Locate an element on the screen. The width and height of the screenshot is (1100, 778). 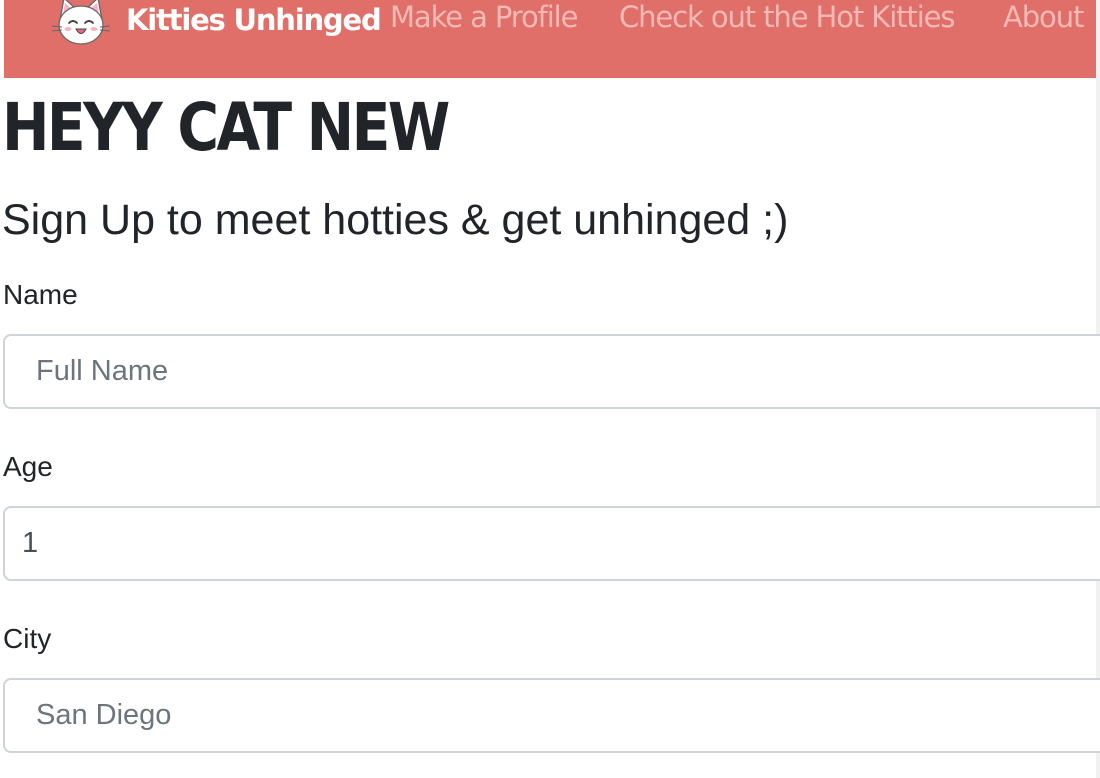
age-label: Age is located at coordinates (28, 466).